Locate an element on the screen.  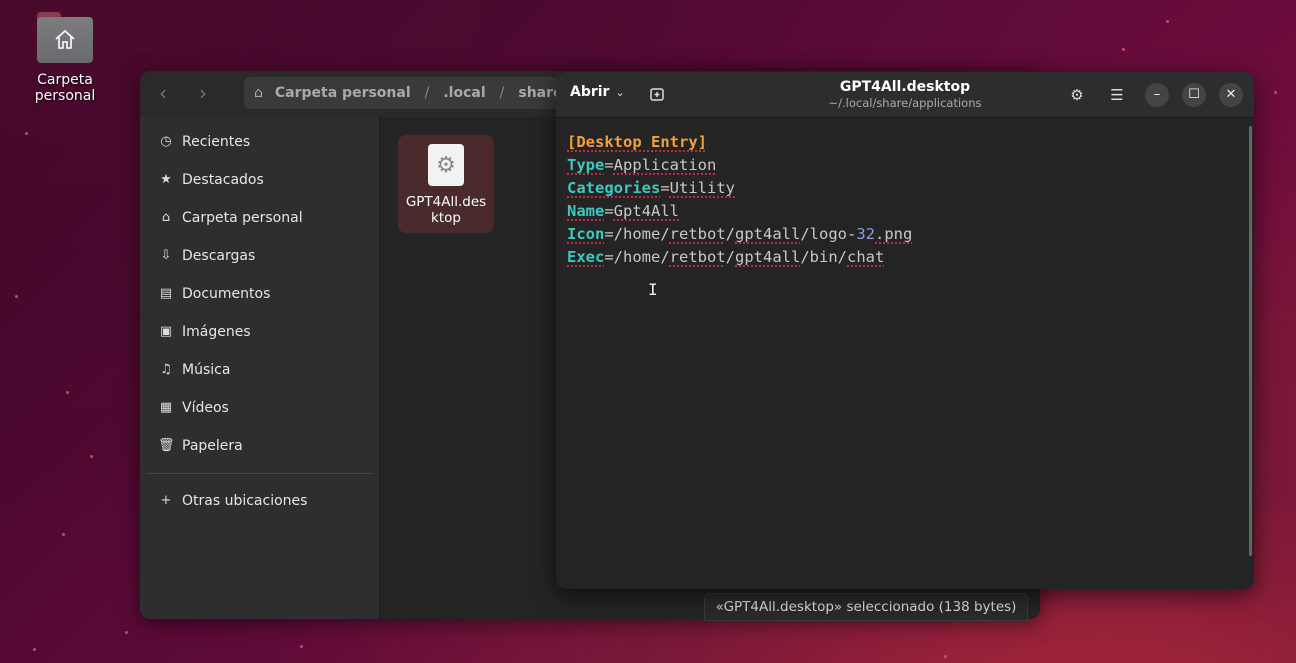
settings-icon: ⚙ is located at coordinates (1077, 95).